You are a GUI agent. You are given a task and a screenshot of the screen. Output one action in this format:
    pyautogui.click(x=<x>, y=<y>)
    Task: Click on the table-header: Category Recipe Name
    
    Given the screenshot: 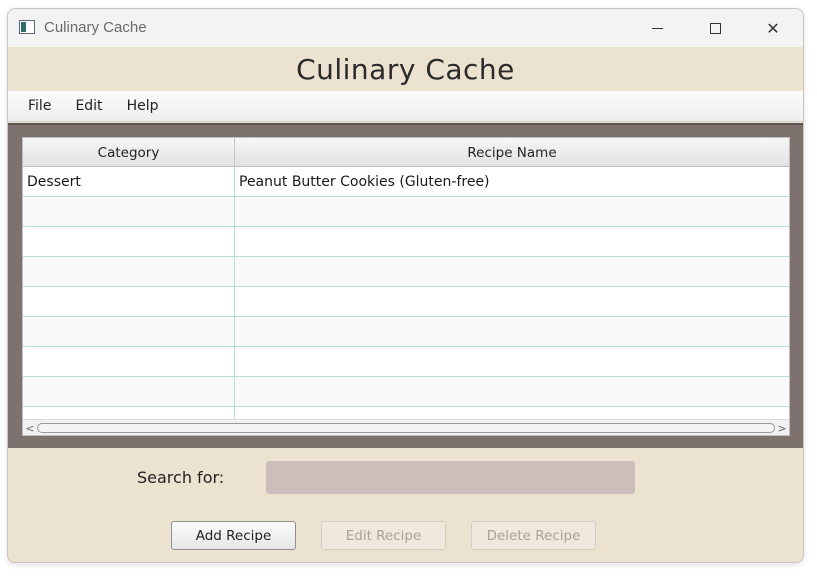 What is the action you would take?
    pyautogui.click(x=406, y=152)
    